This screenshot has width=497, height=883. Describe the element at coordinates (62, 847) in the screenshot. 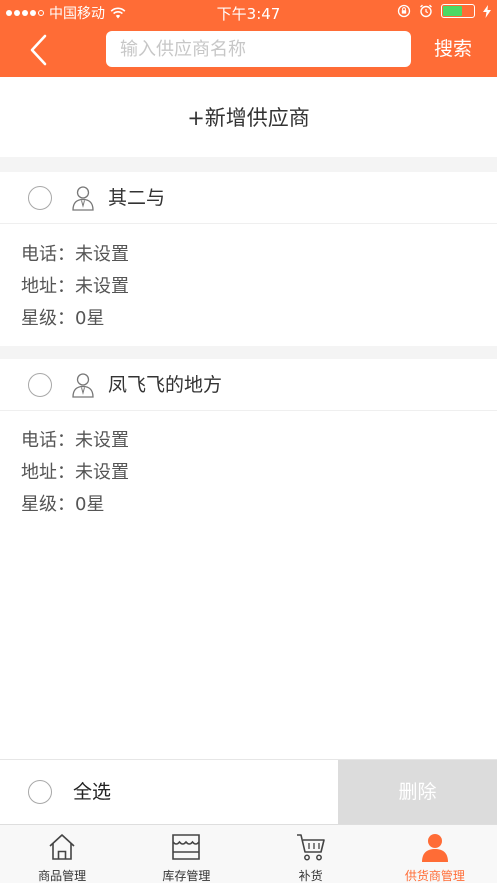

I see `home-icon` at that location.